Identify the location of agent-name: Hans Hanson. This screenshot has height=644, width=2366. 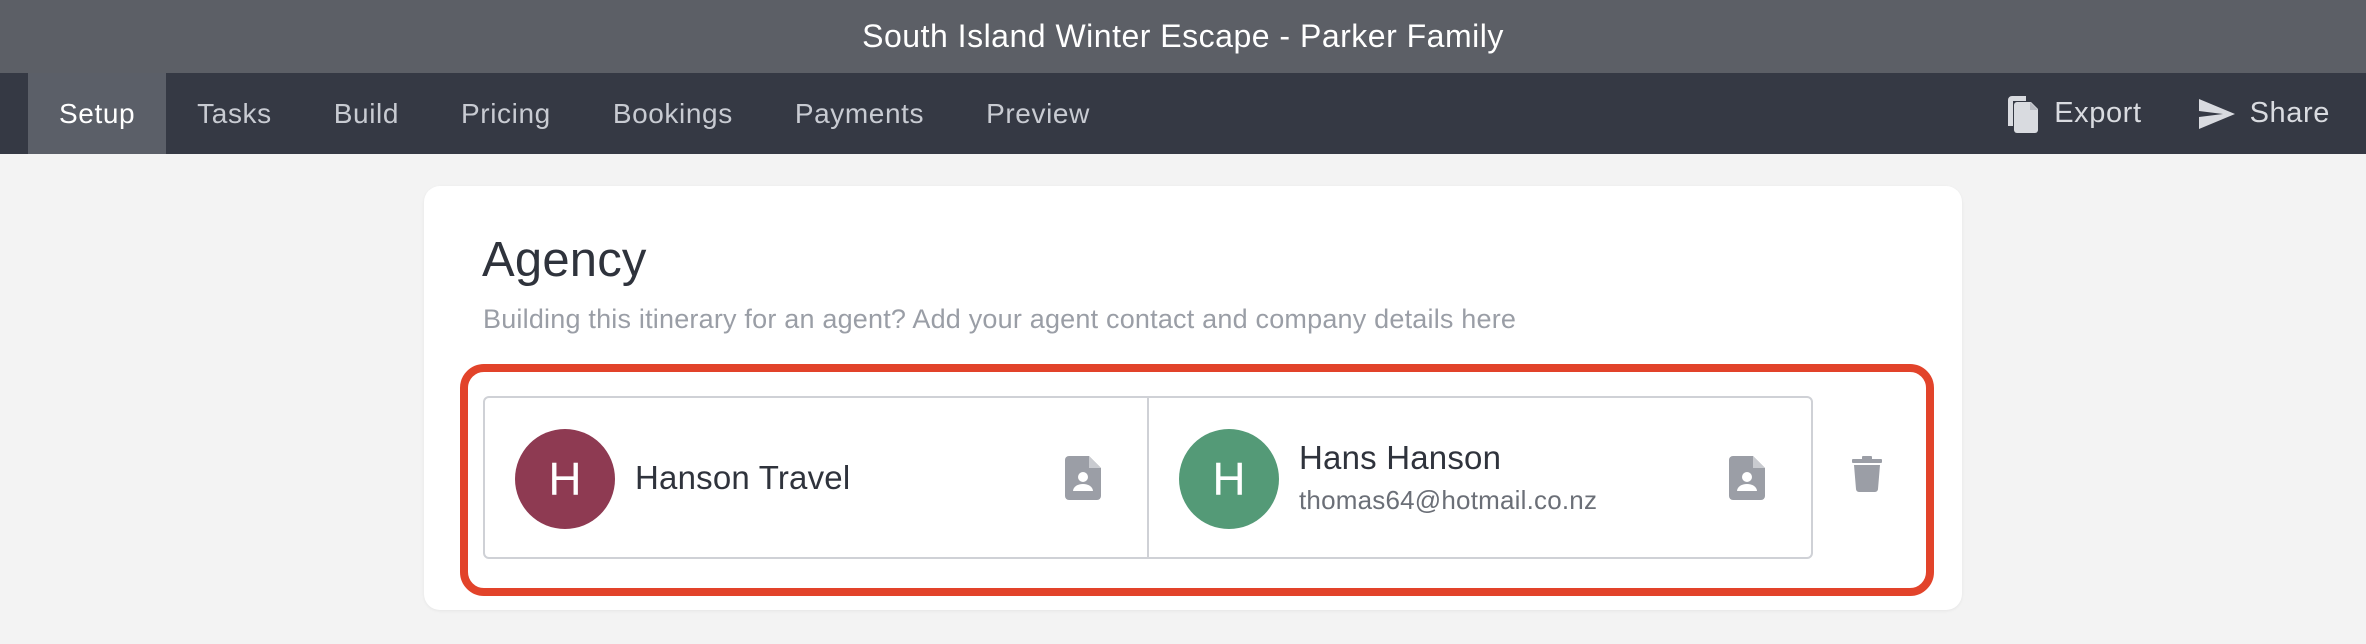
(1400, 457).